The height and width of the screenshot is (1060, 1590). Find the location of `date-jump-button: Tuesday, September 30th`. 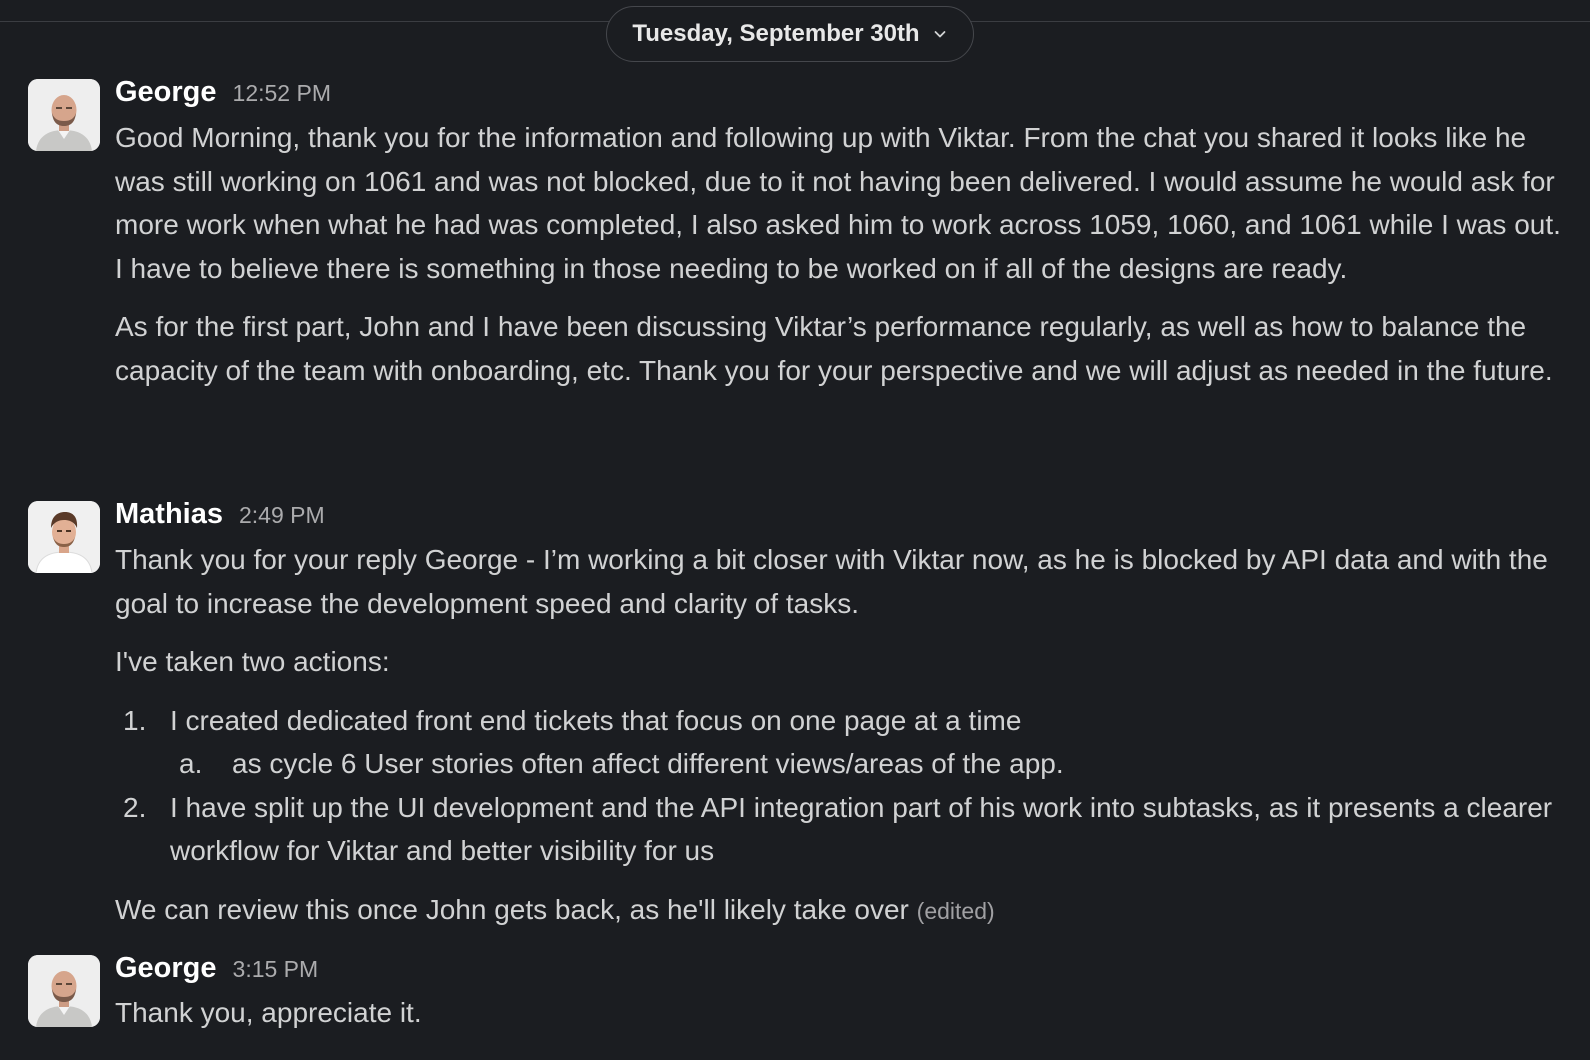

date-jump-button: Tuesday, September 30th is located at coordinates (790, 34).